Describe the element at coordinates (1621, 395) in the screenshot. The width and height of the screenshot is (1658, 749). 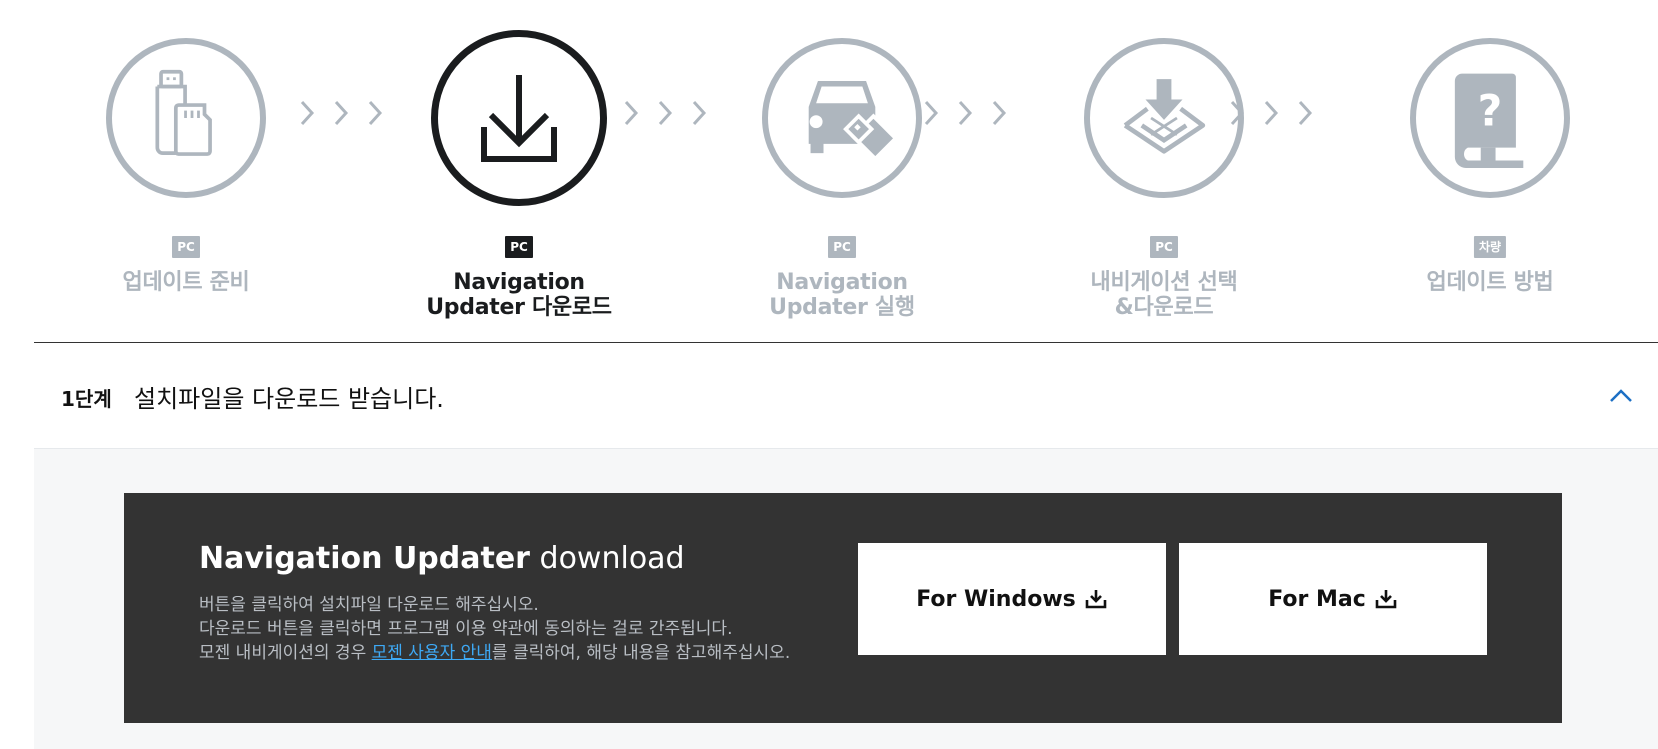
I see `chevron-up-icon` at that location.